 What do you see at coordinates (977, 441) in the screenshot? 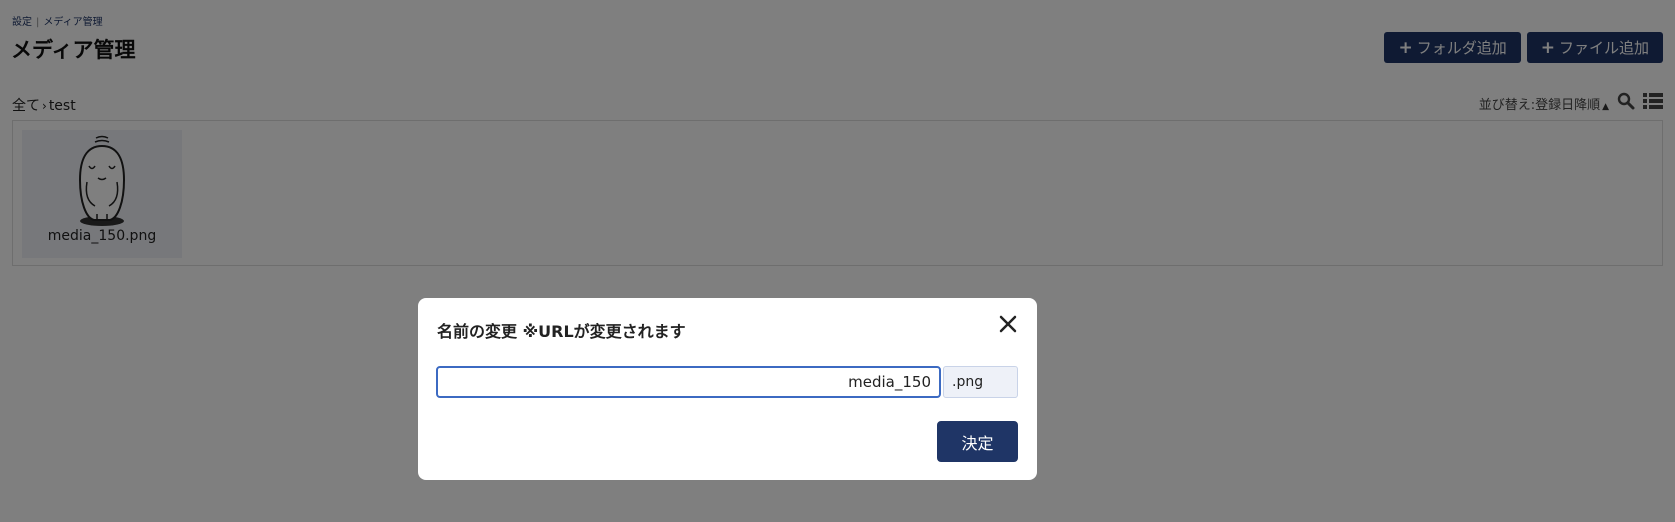
I see `confirm-button: 決定` at bounding box center [977, 441].